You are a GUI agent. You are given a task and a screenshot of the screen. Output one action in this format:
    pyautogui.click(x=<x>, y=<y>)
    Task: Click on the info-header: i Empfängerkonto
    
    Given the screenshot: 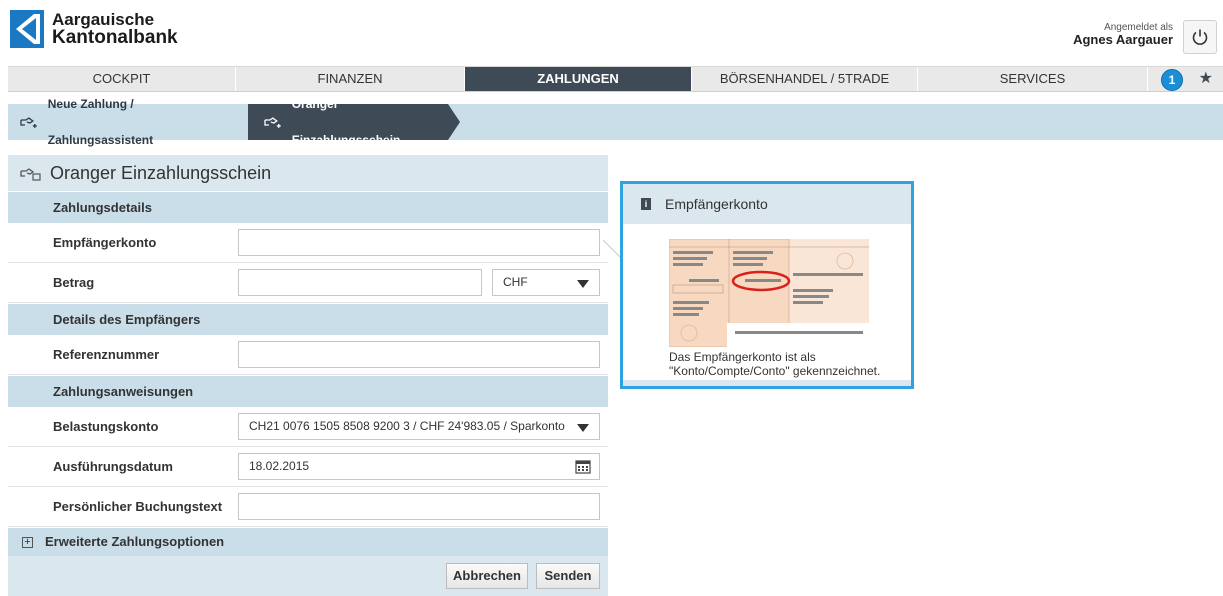 What is the action you would take?
    pyautogui.click(x=767, y=204)
    